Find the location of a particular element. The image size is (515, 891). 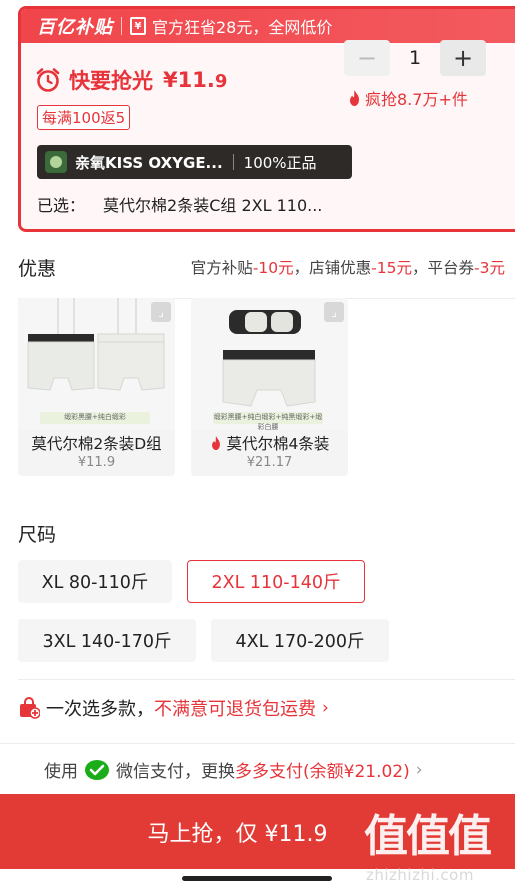

promo-tagline: 官方狂省28元，全网低价 is located at coordinates (242, 27).